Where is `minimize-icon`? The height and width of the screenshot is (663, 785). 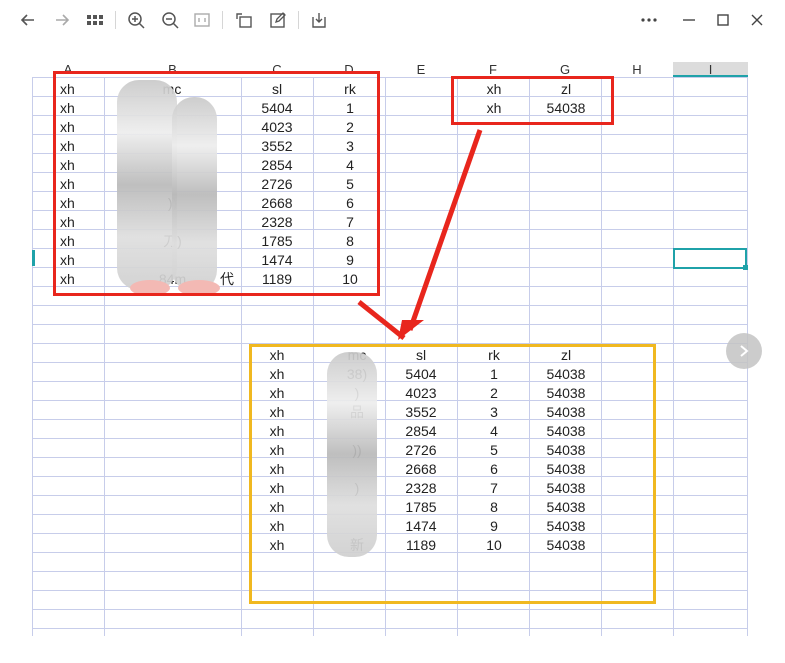
minimize-icon is located at coordinates (689, 20).